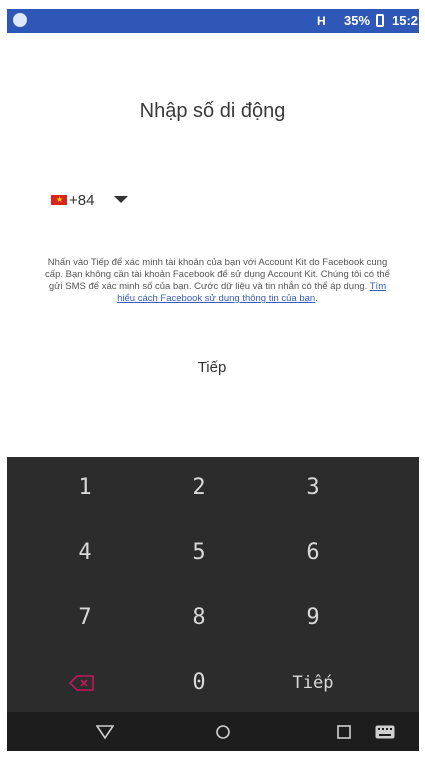 This screenshot has height=757, width=425. What do you see at coordinates (85, 553) in the screenshot?
I see `key-4: 4` at bounding box center [85, 553].